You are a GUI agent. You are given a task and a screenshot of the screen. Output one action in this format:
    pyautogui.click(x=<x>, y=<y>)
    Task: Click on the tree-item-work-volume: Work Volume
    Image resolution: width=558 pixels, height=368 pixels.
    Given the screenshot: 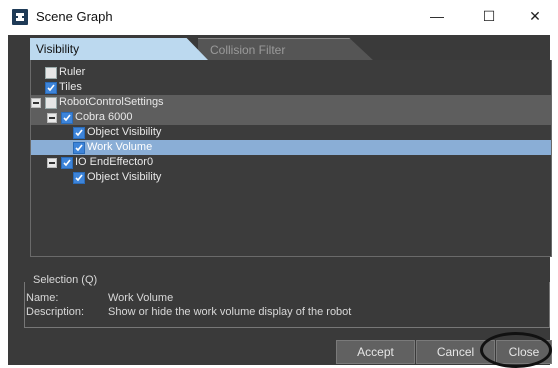 What is the action you would take?
    pyautogui.click(x=291, y=147)
    